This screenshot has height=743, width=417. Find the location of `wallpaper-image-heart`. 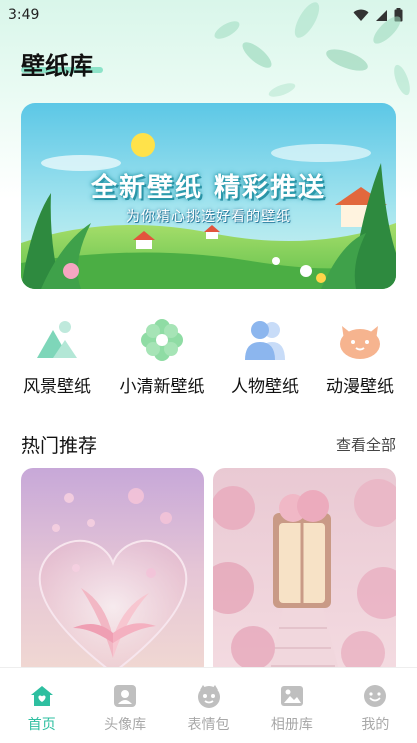

wallpaper-image-heart is located at coordinates (112, 573).